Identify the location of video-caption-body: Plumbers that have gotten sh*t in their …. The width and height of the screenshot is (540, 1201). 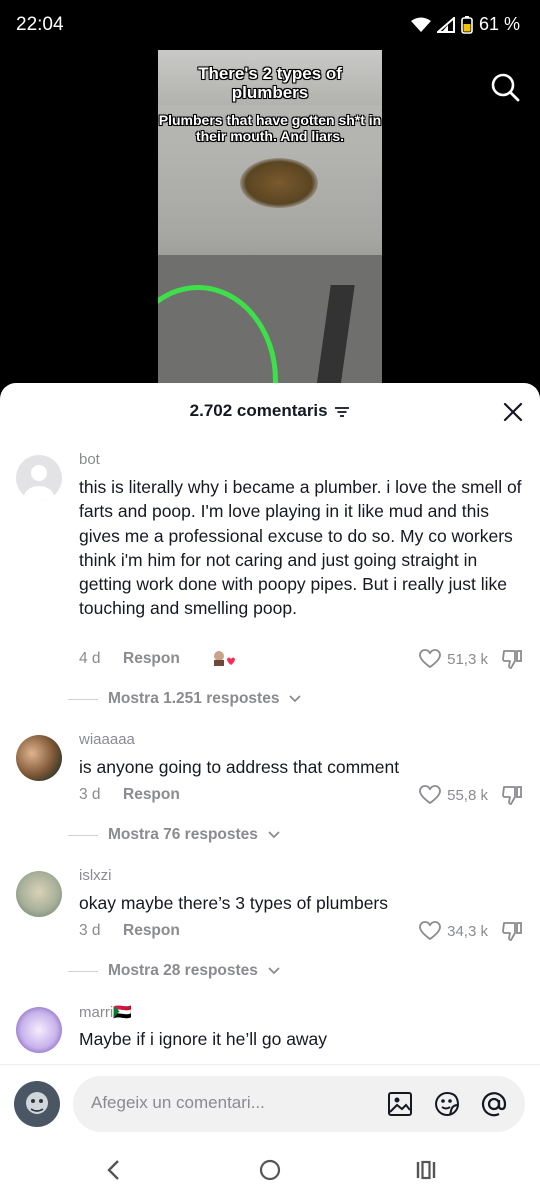
(270, 128).